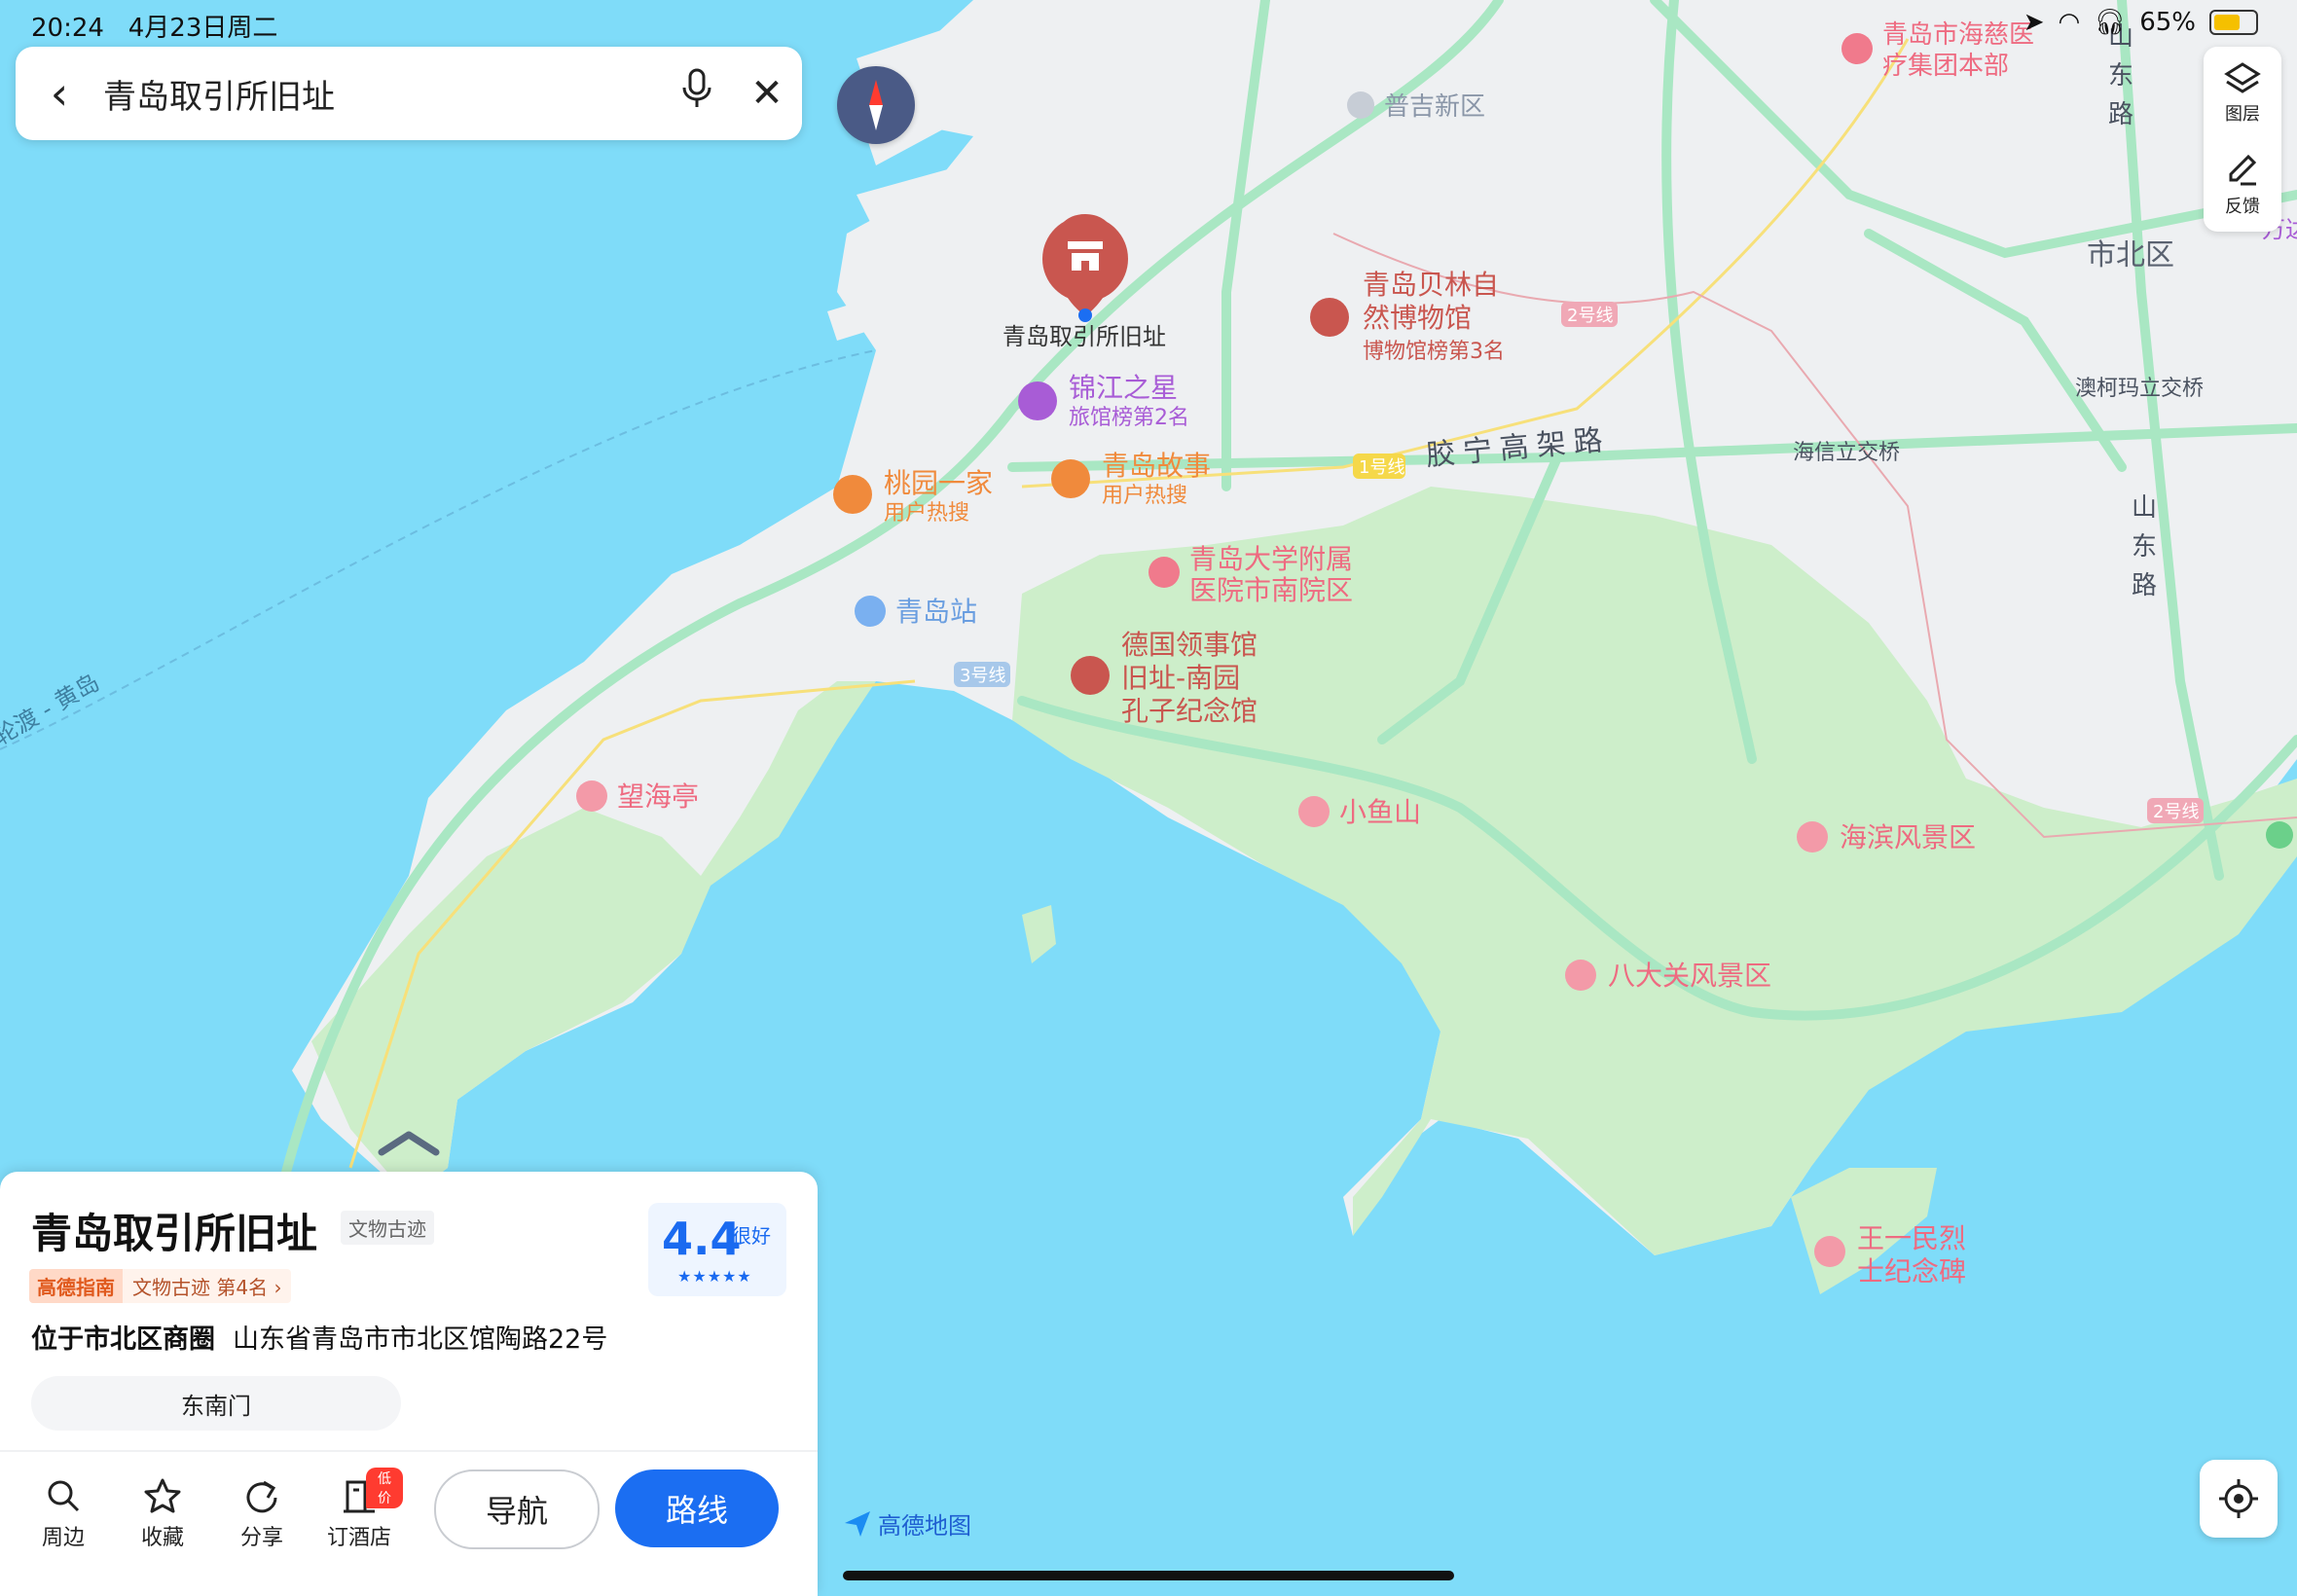 This screenshot has width=2297, height=1596. I want to click on poi-label-museum-2: 然博物馆, so click(1417, 318).